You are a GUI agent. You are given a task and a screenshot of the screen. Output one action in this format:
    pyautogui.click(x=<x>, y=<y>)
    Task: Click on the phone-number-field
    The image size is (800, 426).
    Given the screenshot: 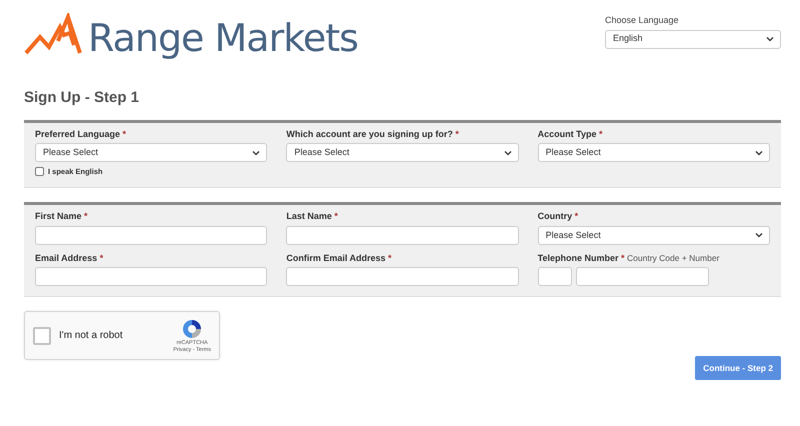 What is the action you would take?
    pyautogui.click(x=642, y=276)
    